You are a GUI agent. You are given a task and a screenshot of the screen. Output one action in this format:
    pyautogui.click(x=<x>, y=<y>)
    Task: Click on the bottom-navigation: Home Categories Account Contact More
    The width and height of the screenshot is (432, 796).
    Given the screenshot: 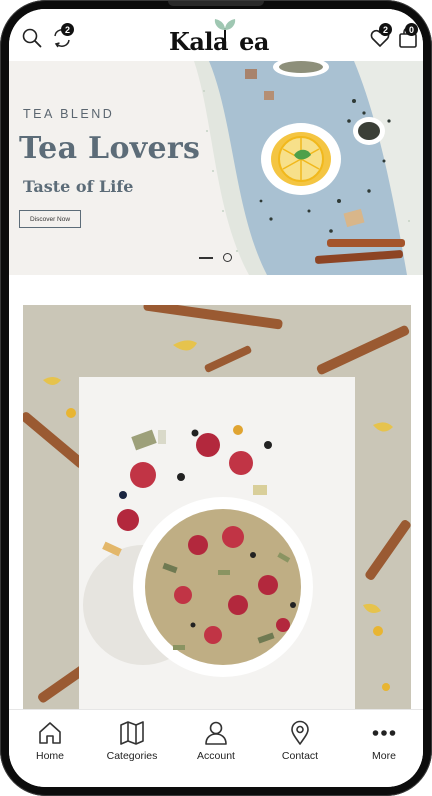 What is the action you would take?
    pyautogui.click(x=216, y=748)
    